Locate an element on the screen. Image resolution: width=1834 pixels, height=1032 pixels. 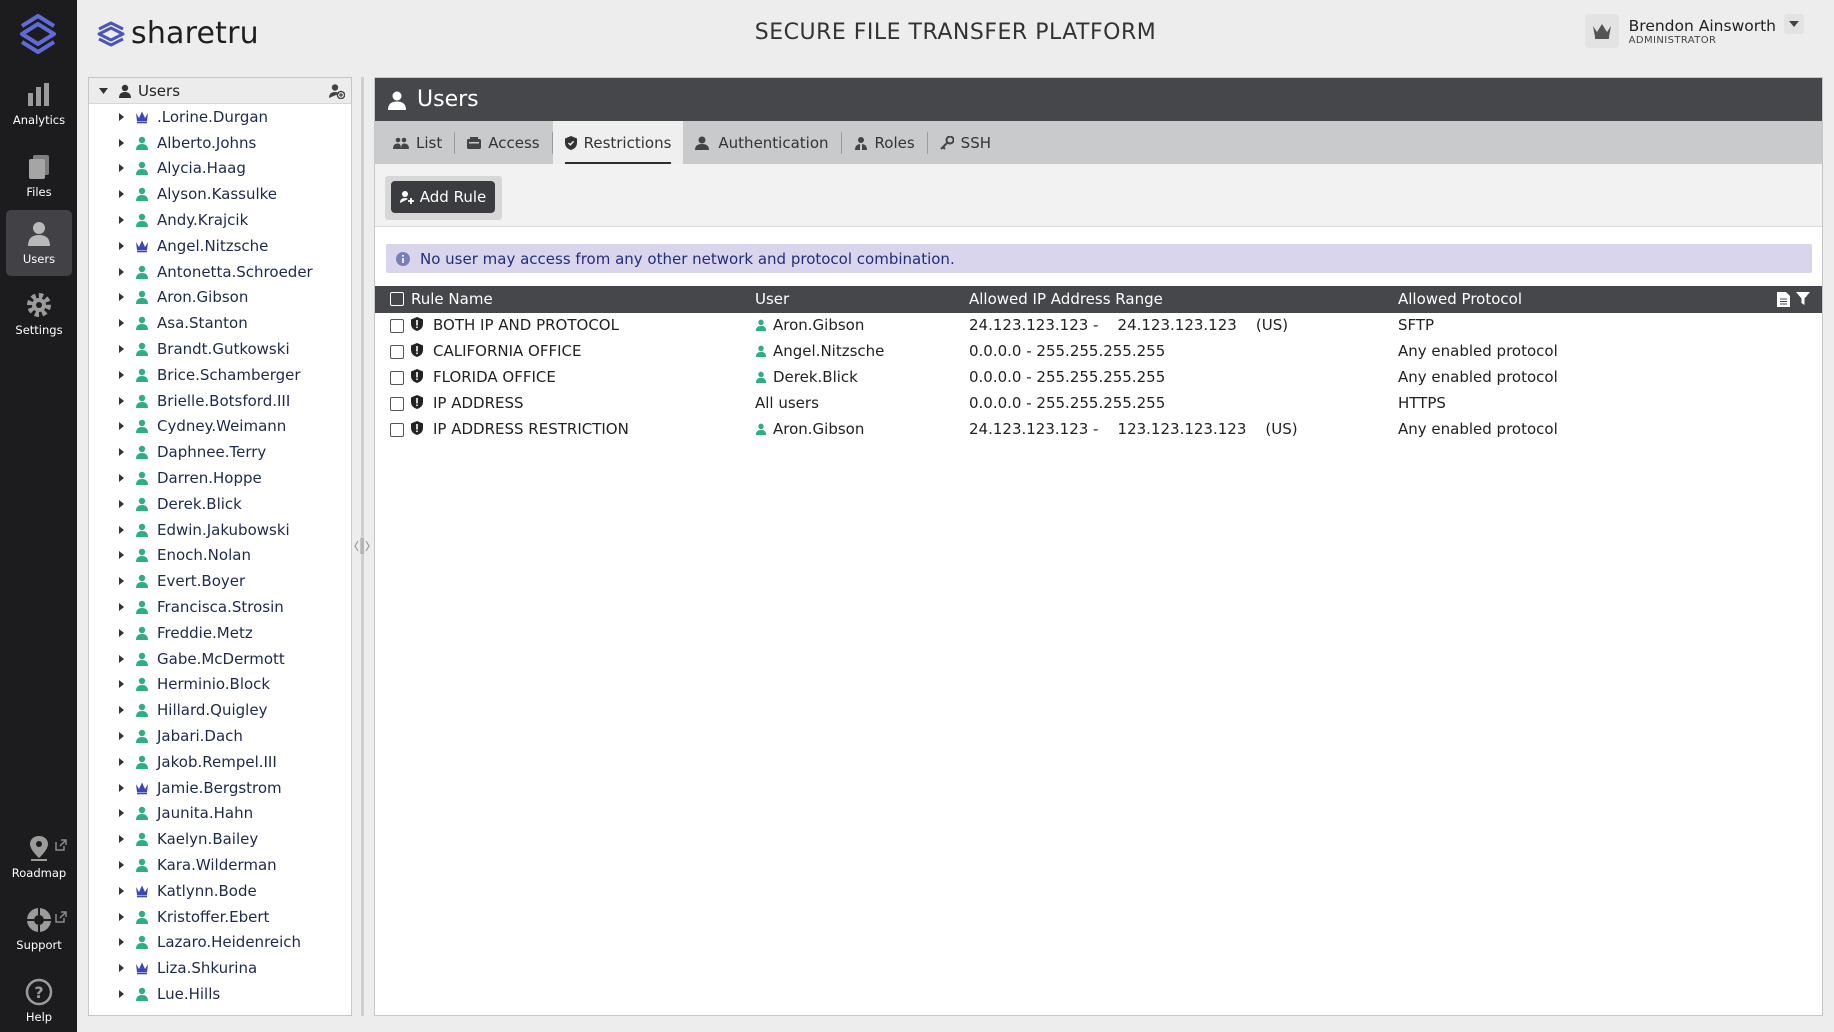
tree-user-item: Kaelyn.Bailey is located at coordinates (220, 839).